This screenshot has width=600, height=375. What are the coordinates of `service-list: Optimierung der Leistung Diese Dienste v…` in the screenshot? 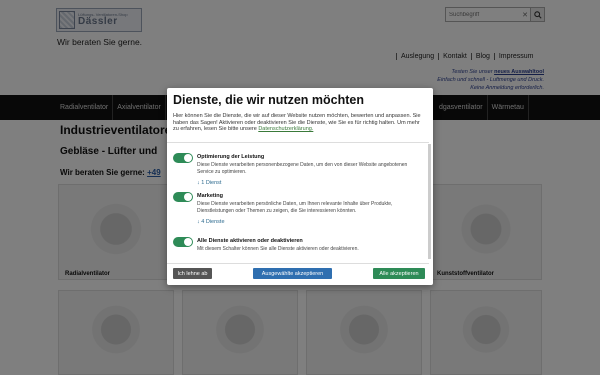 It's located at (298, 203).